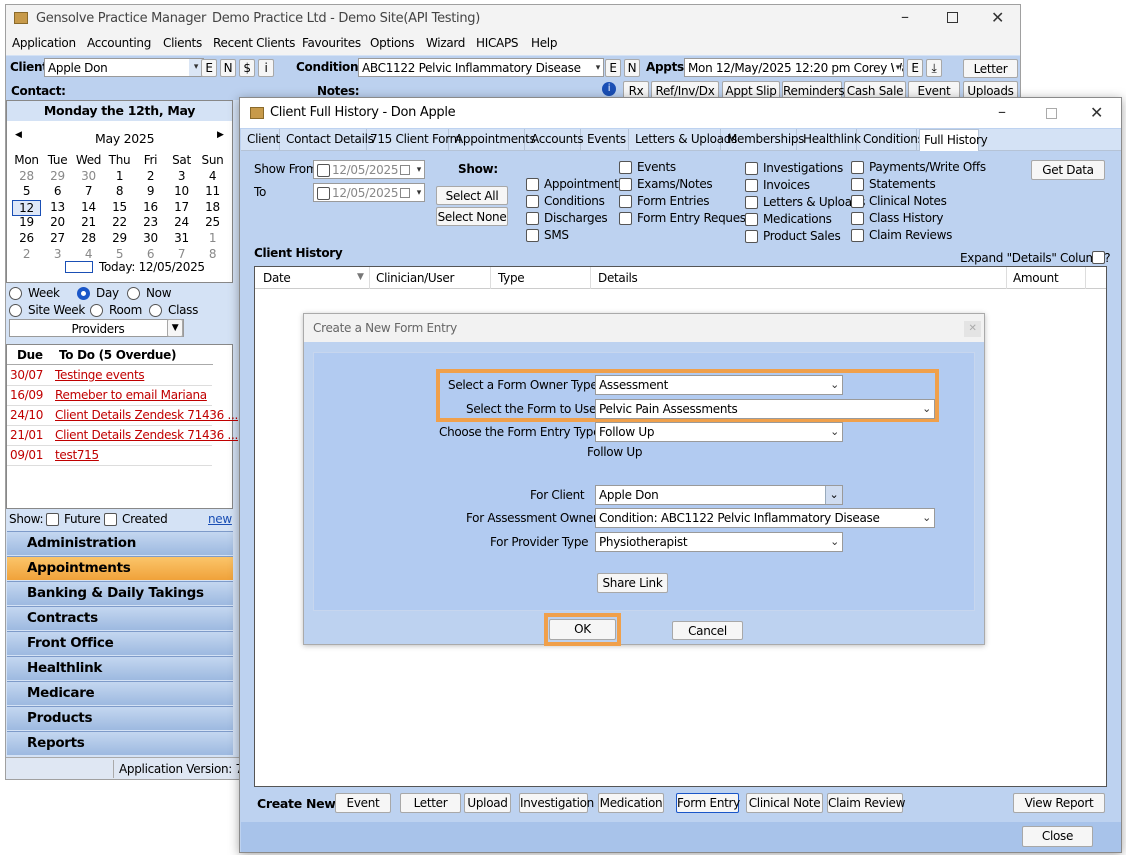  Describe the element at coordinates (83, 293) in the screenshot. I see `day-radio` at that location.